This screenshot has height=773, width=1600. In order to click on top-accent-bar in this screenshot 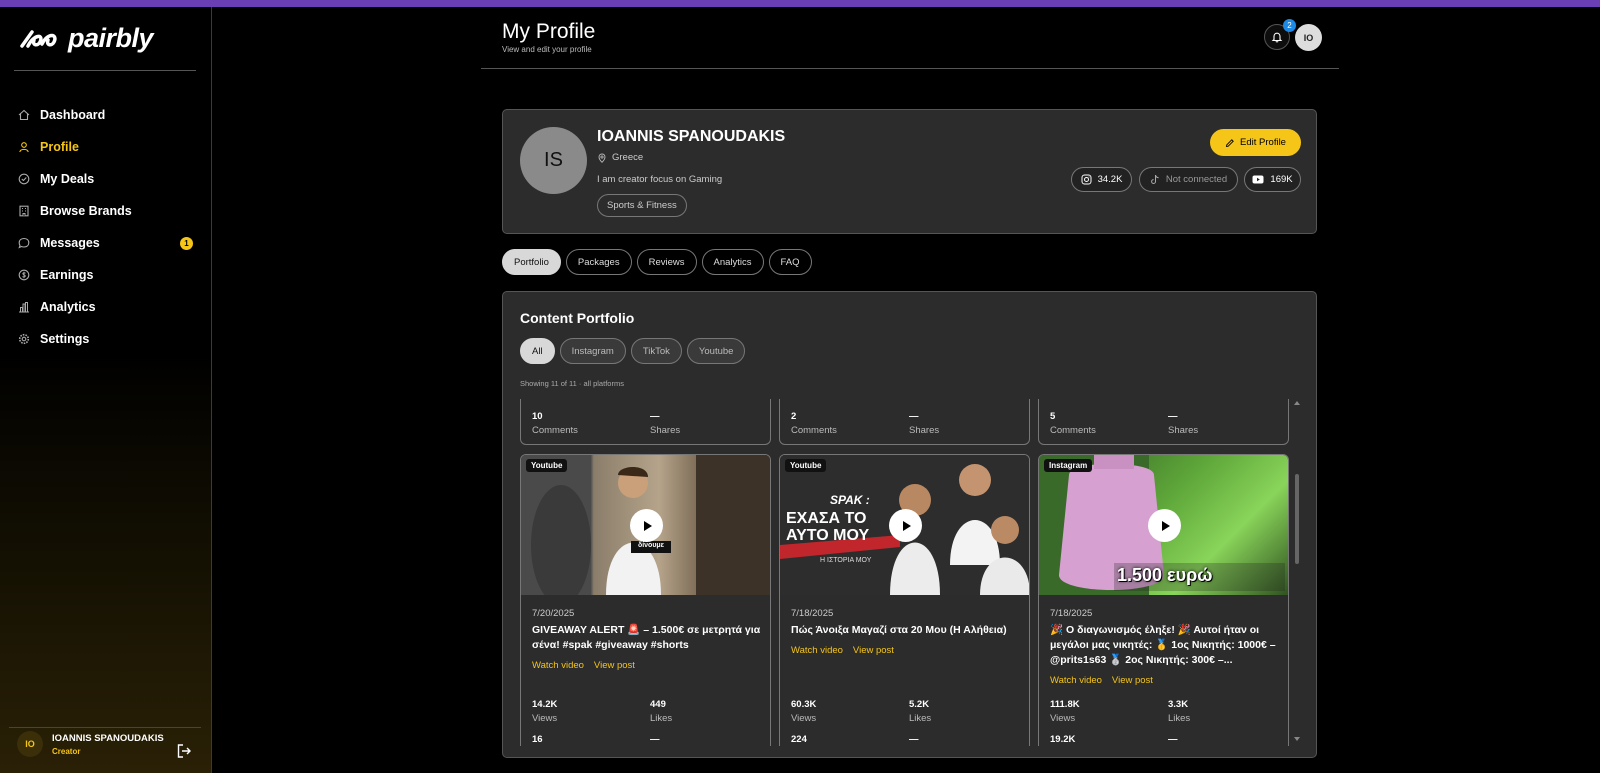, I will do `click(800, 3)`.